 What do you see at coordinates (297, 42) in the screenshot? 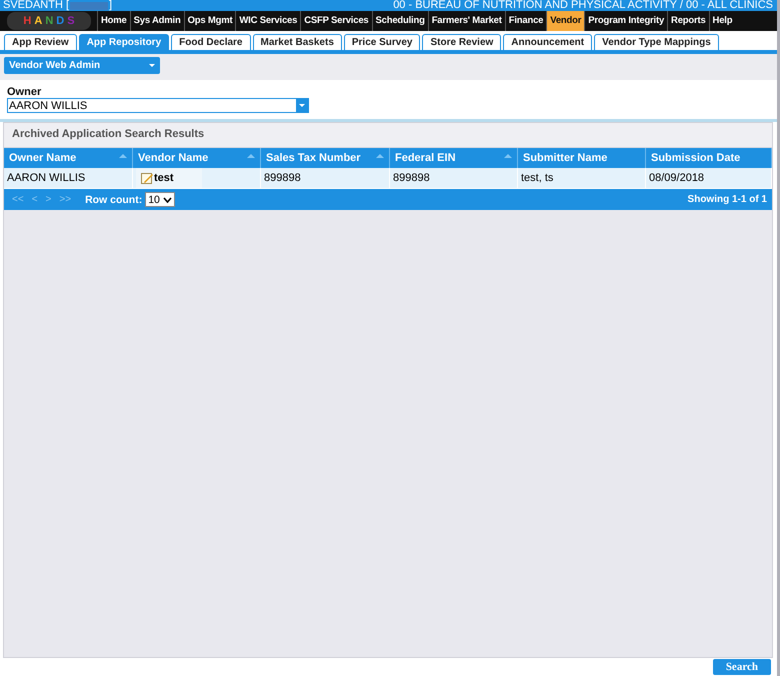
I see `tab: Market Baskets` at bounding box center [297, 42].